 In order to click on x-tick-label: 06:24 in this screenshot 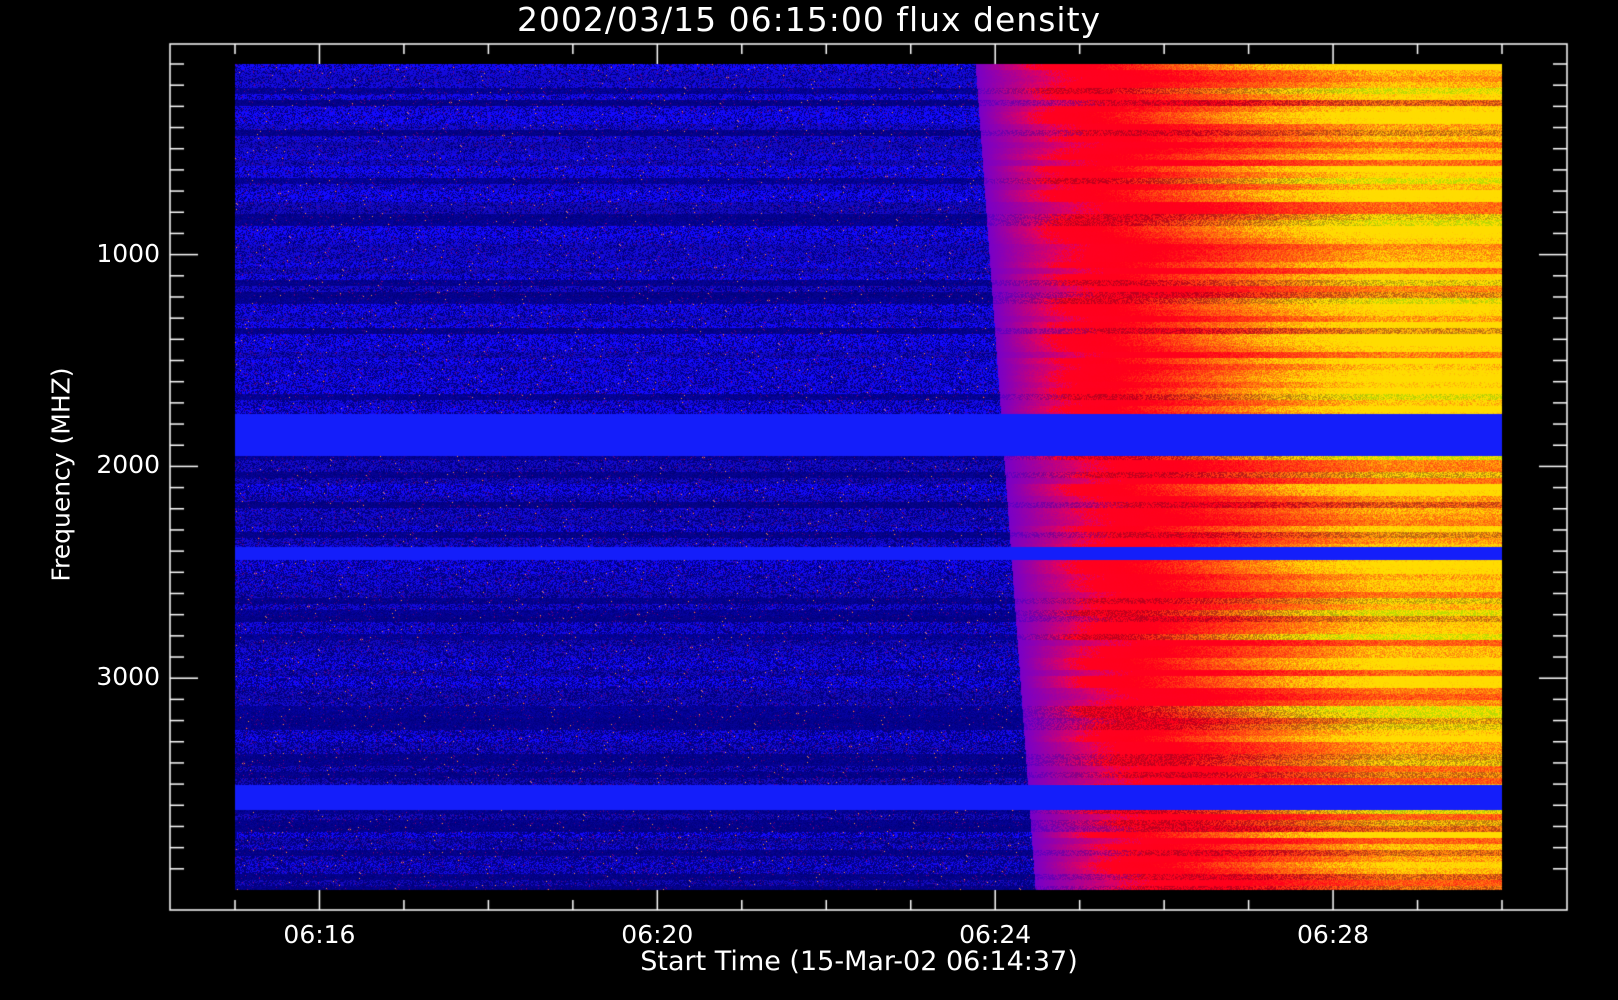, I will do `click(995, 934)`.